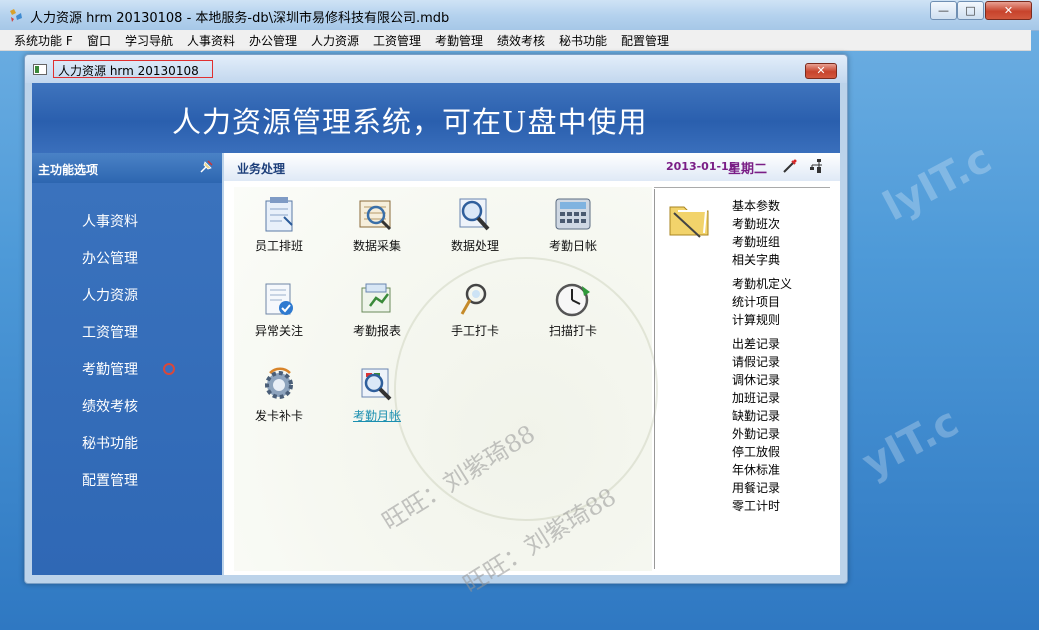 The image size is (1039, 630). Describe the element at coordinates (910, 443) in the screenshot. I see `background-decoration: yIT.c` at that location.